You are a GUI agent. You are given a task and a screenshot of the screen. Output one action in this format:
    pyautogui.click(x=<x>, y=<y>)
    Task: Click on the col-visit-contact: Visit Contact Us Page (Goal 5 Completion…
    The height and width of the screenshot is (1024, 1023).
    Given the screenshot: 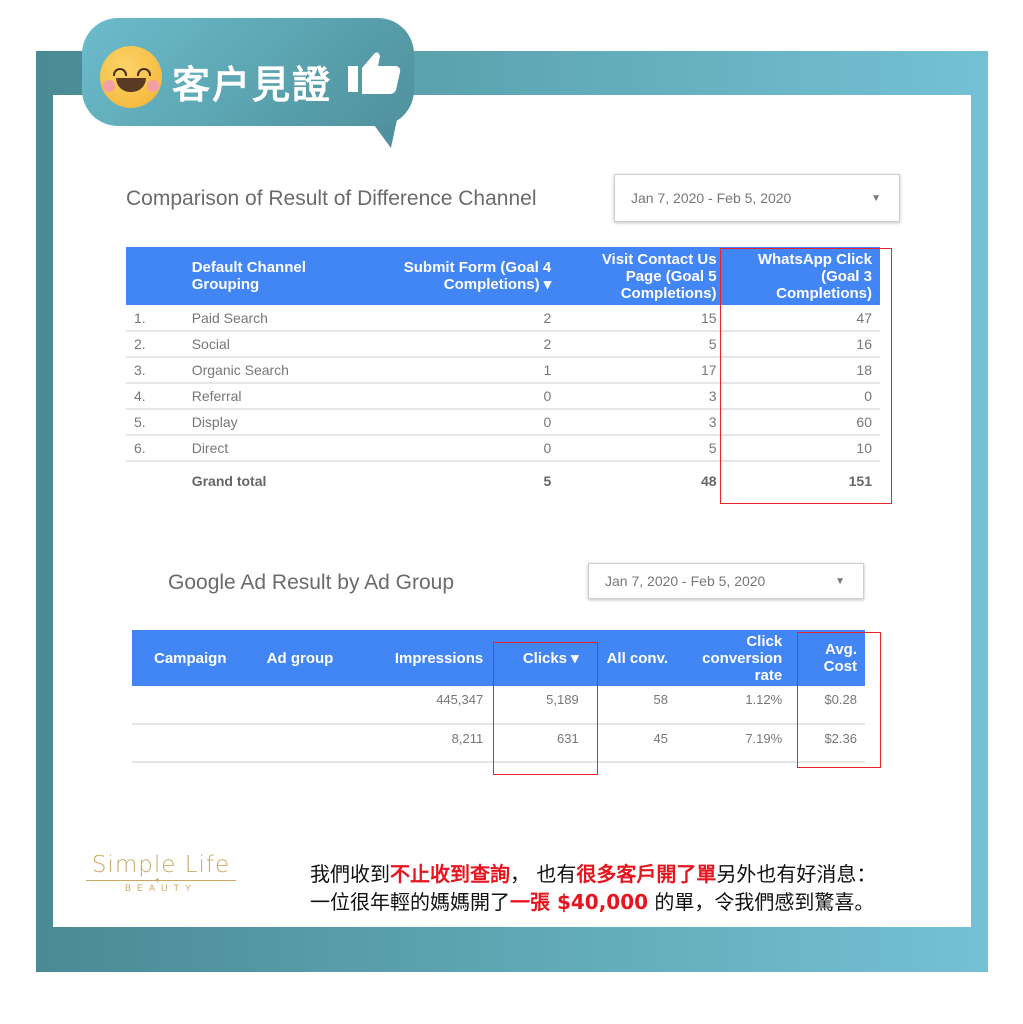 What is the action you would take?
    pyautogui.click(x=642, y=276)
    